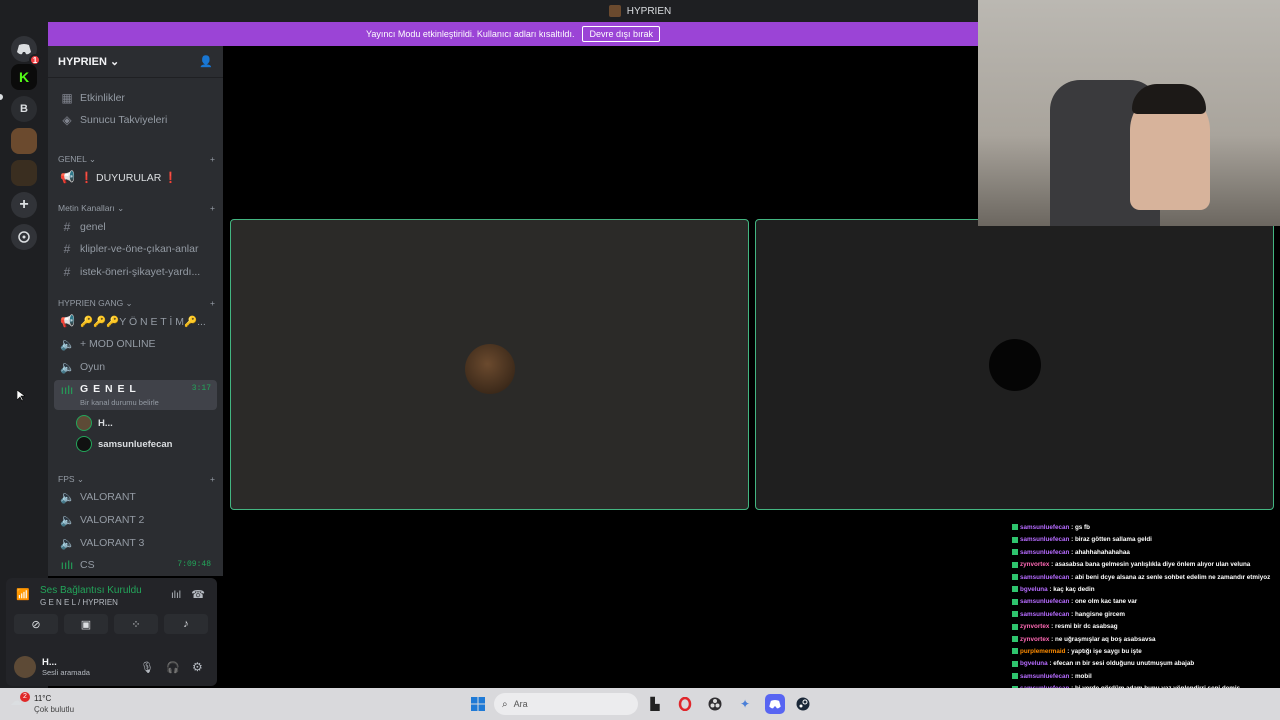 This screenshot has width=1280, height=720. What do you see at coordinates (136, 479) in the screenshot?
I see `category-fps: FPS ⌄ +` at bounding box center [136, 479].